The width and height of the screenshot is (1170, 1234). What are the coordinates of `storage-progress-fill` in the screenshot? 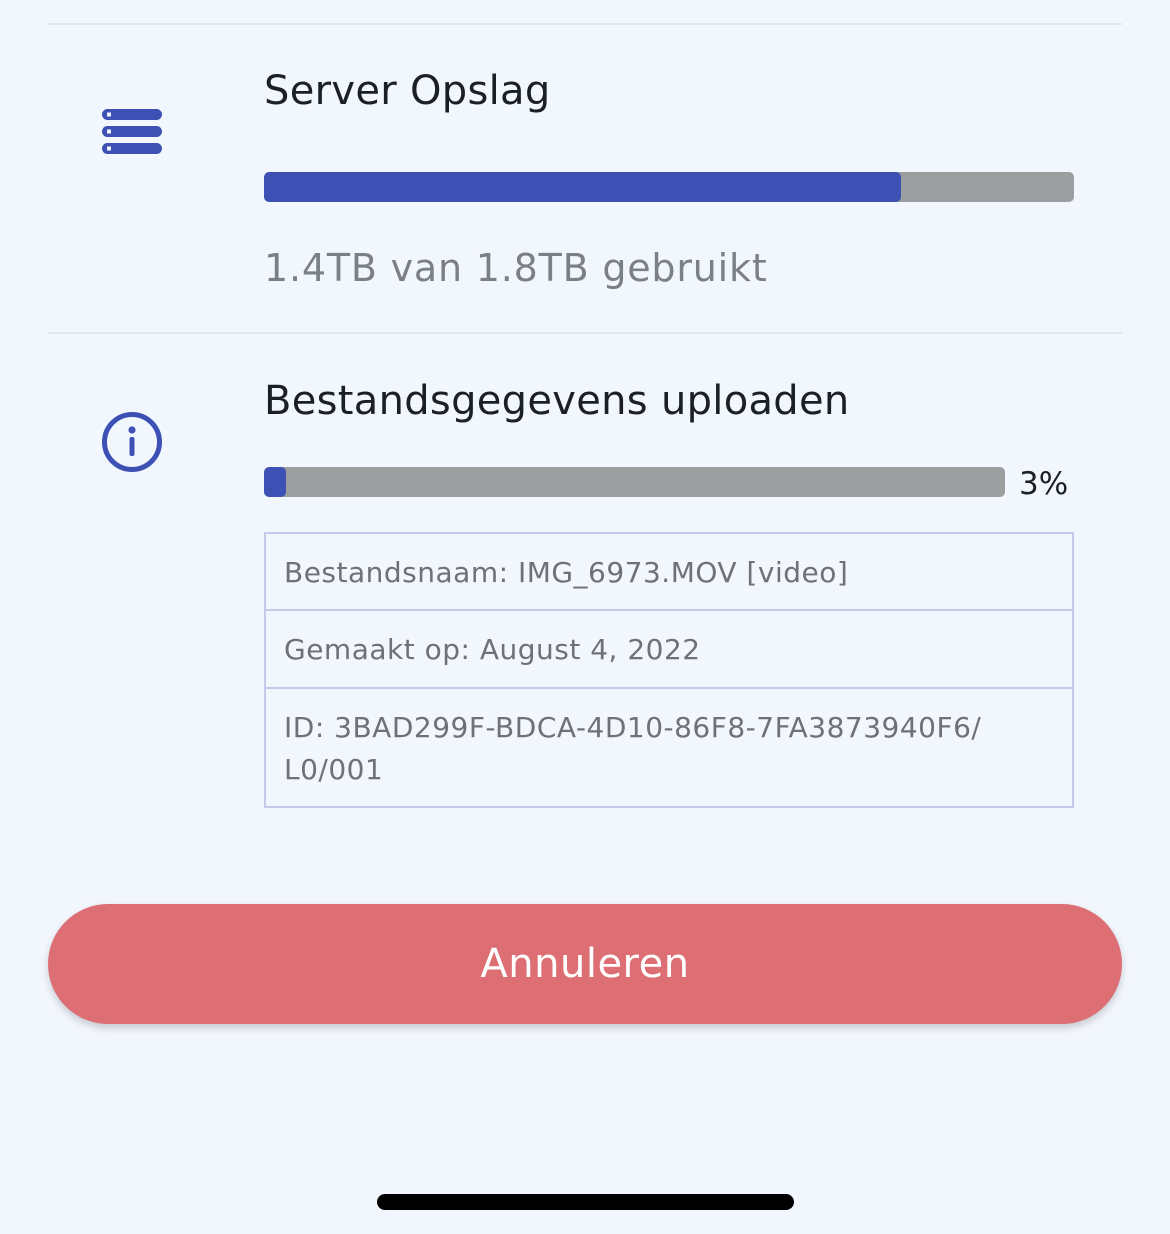 It's located at (583, 187).